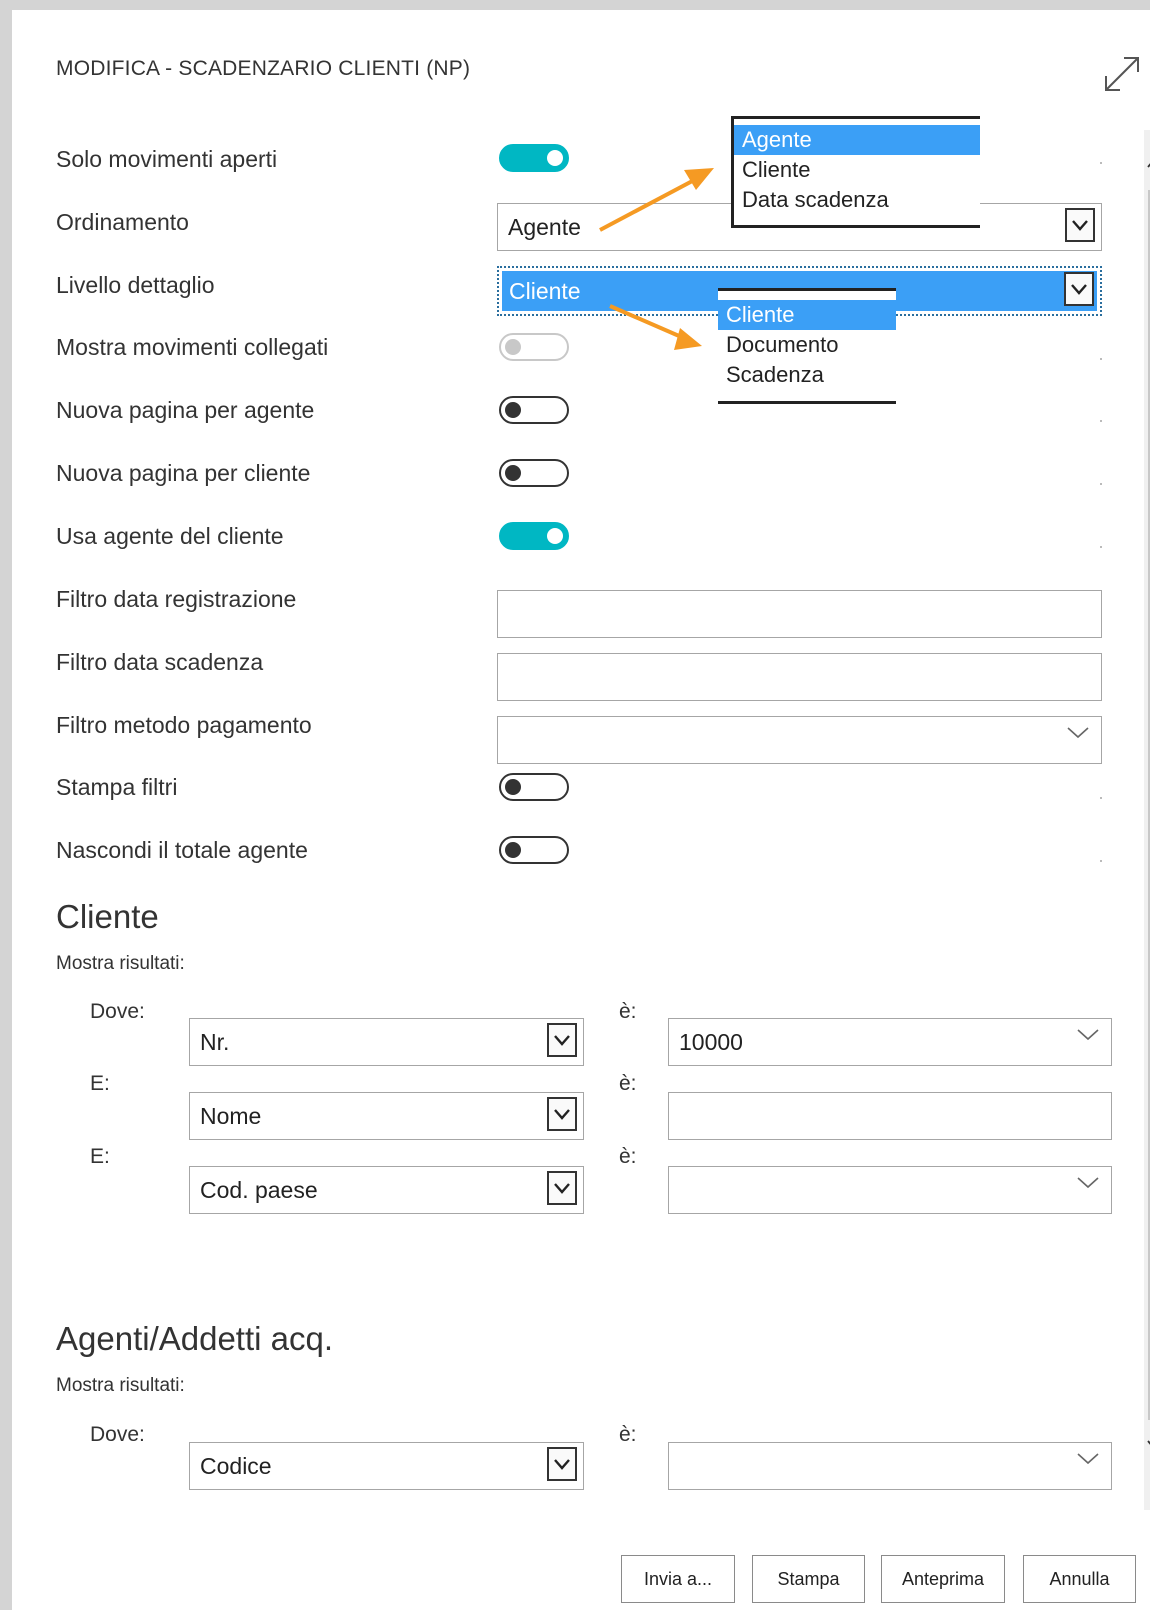  What do you see at coordinates (807, 375) in the screenshot?
I see `dropdown-option: Scadenza` at bounding box center [807, 375].